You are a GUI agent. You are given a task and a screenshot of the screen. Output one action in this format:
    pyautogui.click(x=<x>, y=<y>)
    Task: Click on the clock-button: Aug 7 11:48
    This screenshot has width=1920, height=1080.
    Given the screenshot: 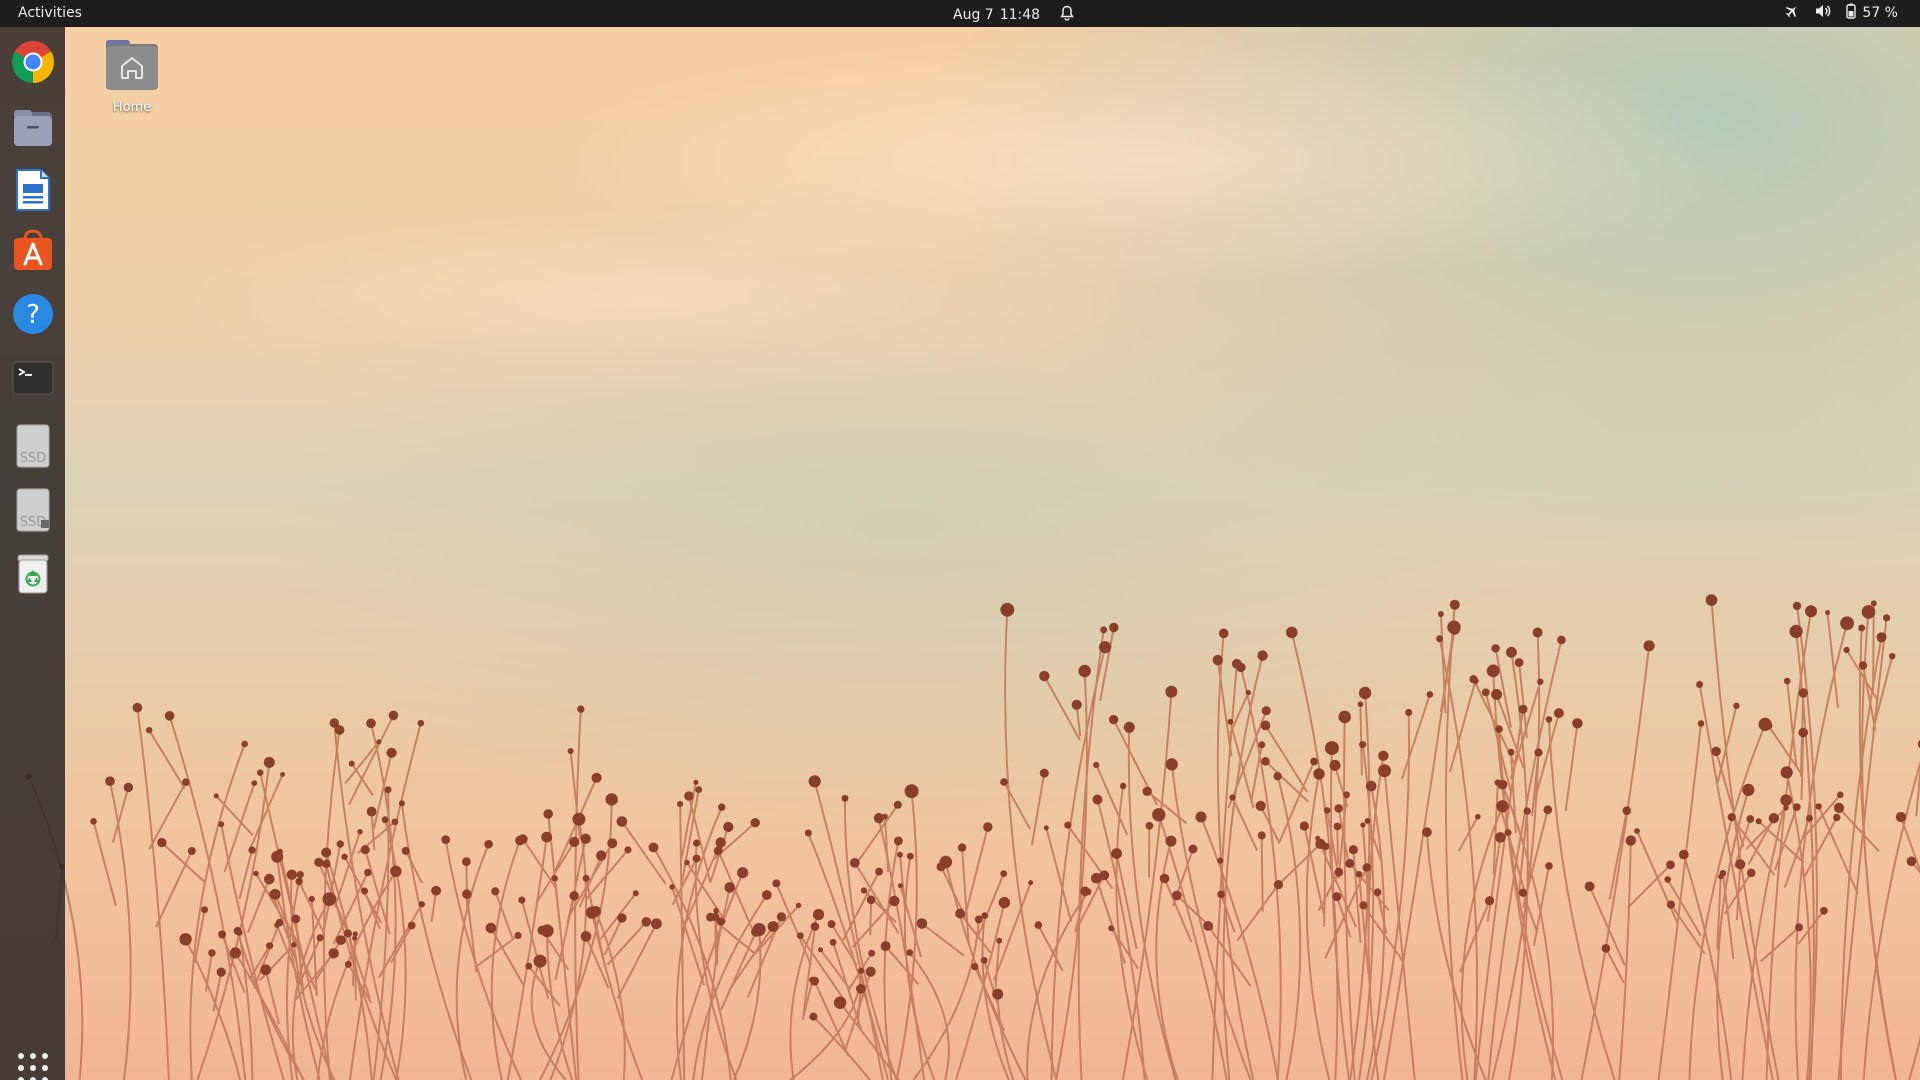 What is the action you would take?
    pyautogui.click(x=1013, y=15)
    